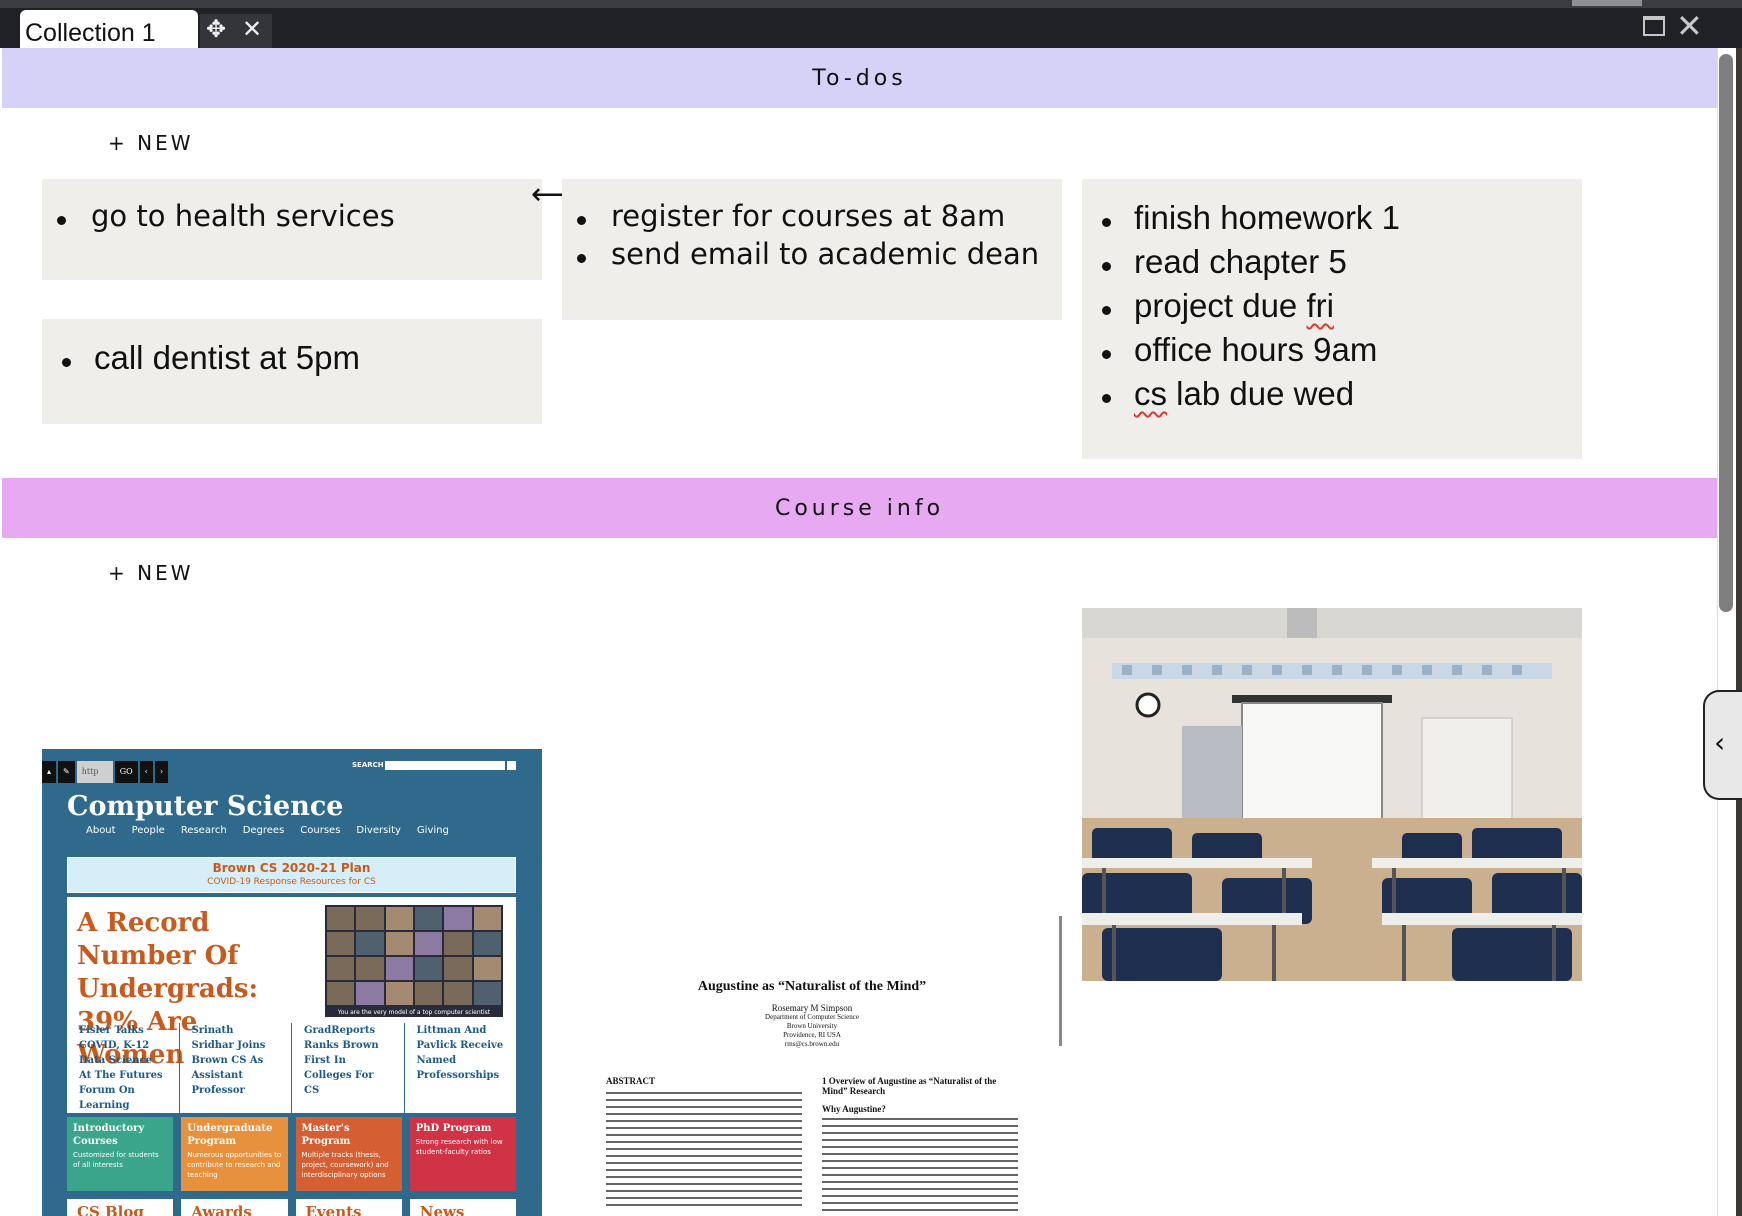  I want to click on todo-list: call dentist at 5pm, so click(292, 358).